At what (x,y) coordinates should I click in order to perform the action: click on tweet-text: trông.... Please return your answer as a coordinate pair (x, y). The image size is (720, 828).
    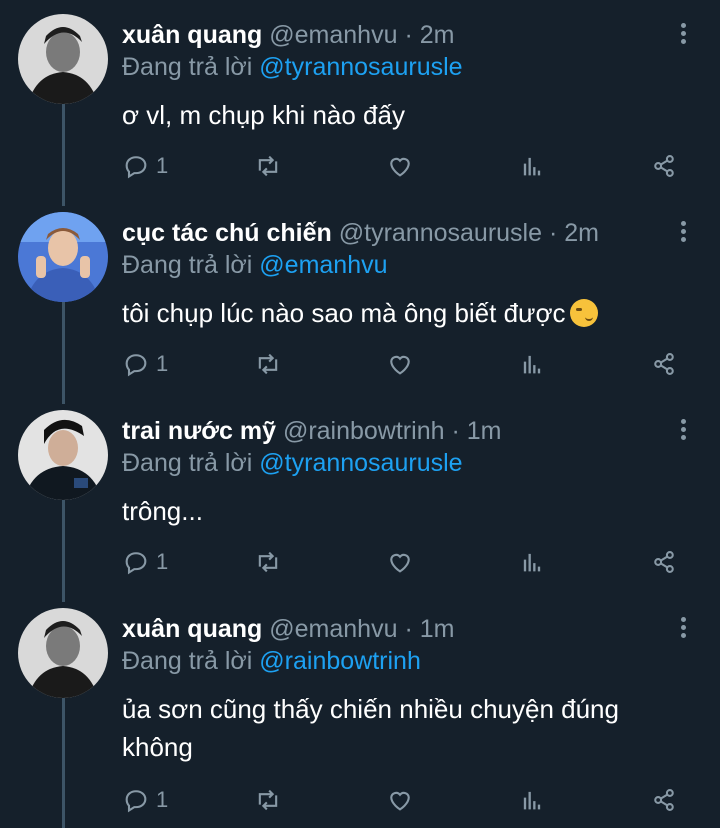
    Looking at the image, I should click on (162, 511).